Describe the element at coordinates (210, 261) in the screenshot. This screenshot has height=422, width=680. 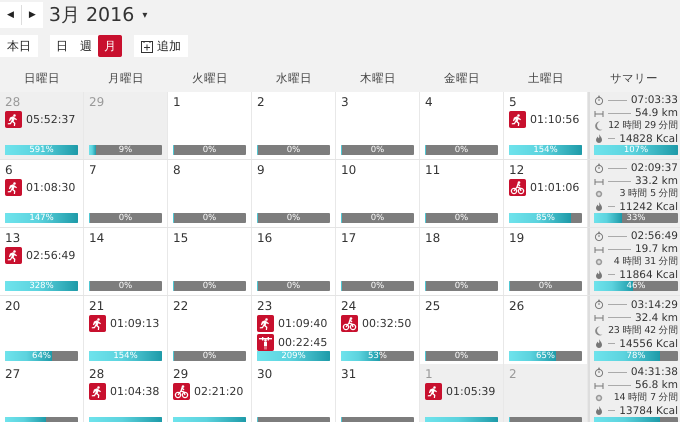
I see `day-cell: 15 0%` at that location.